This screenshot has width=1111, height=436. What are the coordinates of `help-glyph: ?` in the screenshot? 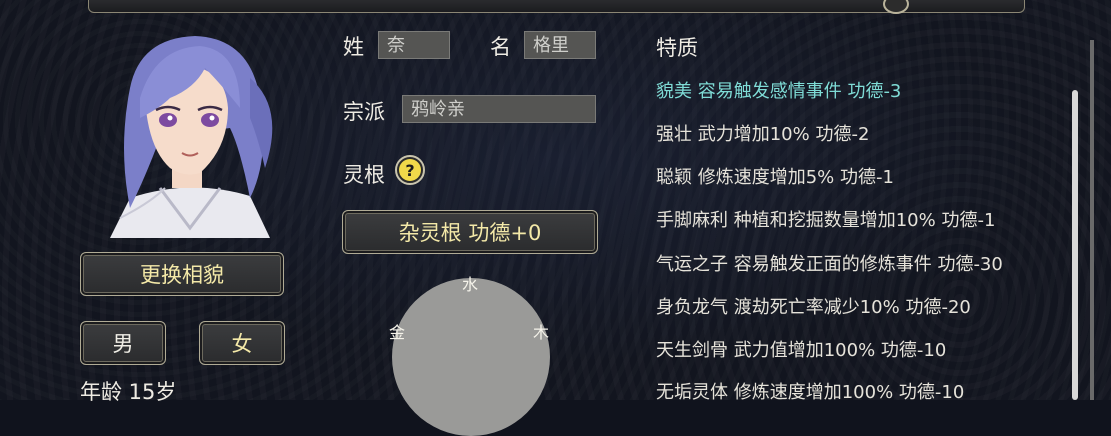 It's located at (410, 170).